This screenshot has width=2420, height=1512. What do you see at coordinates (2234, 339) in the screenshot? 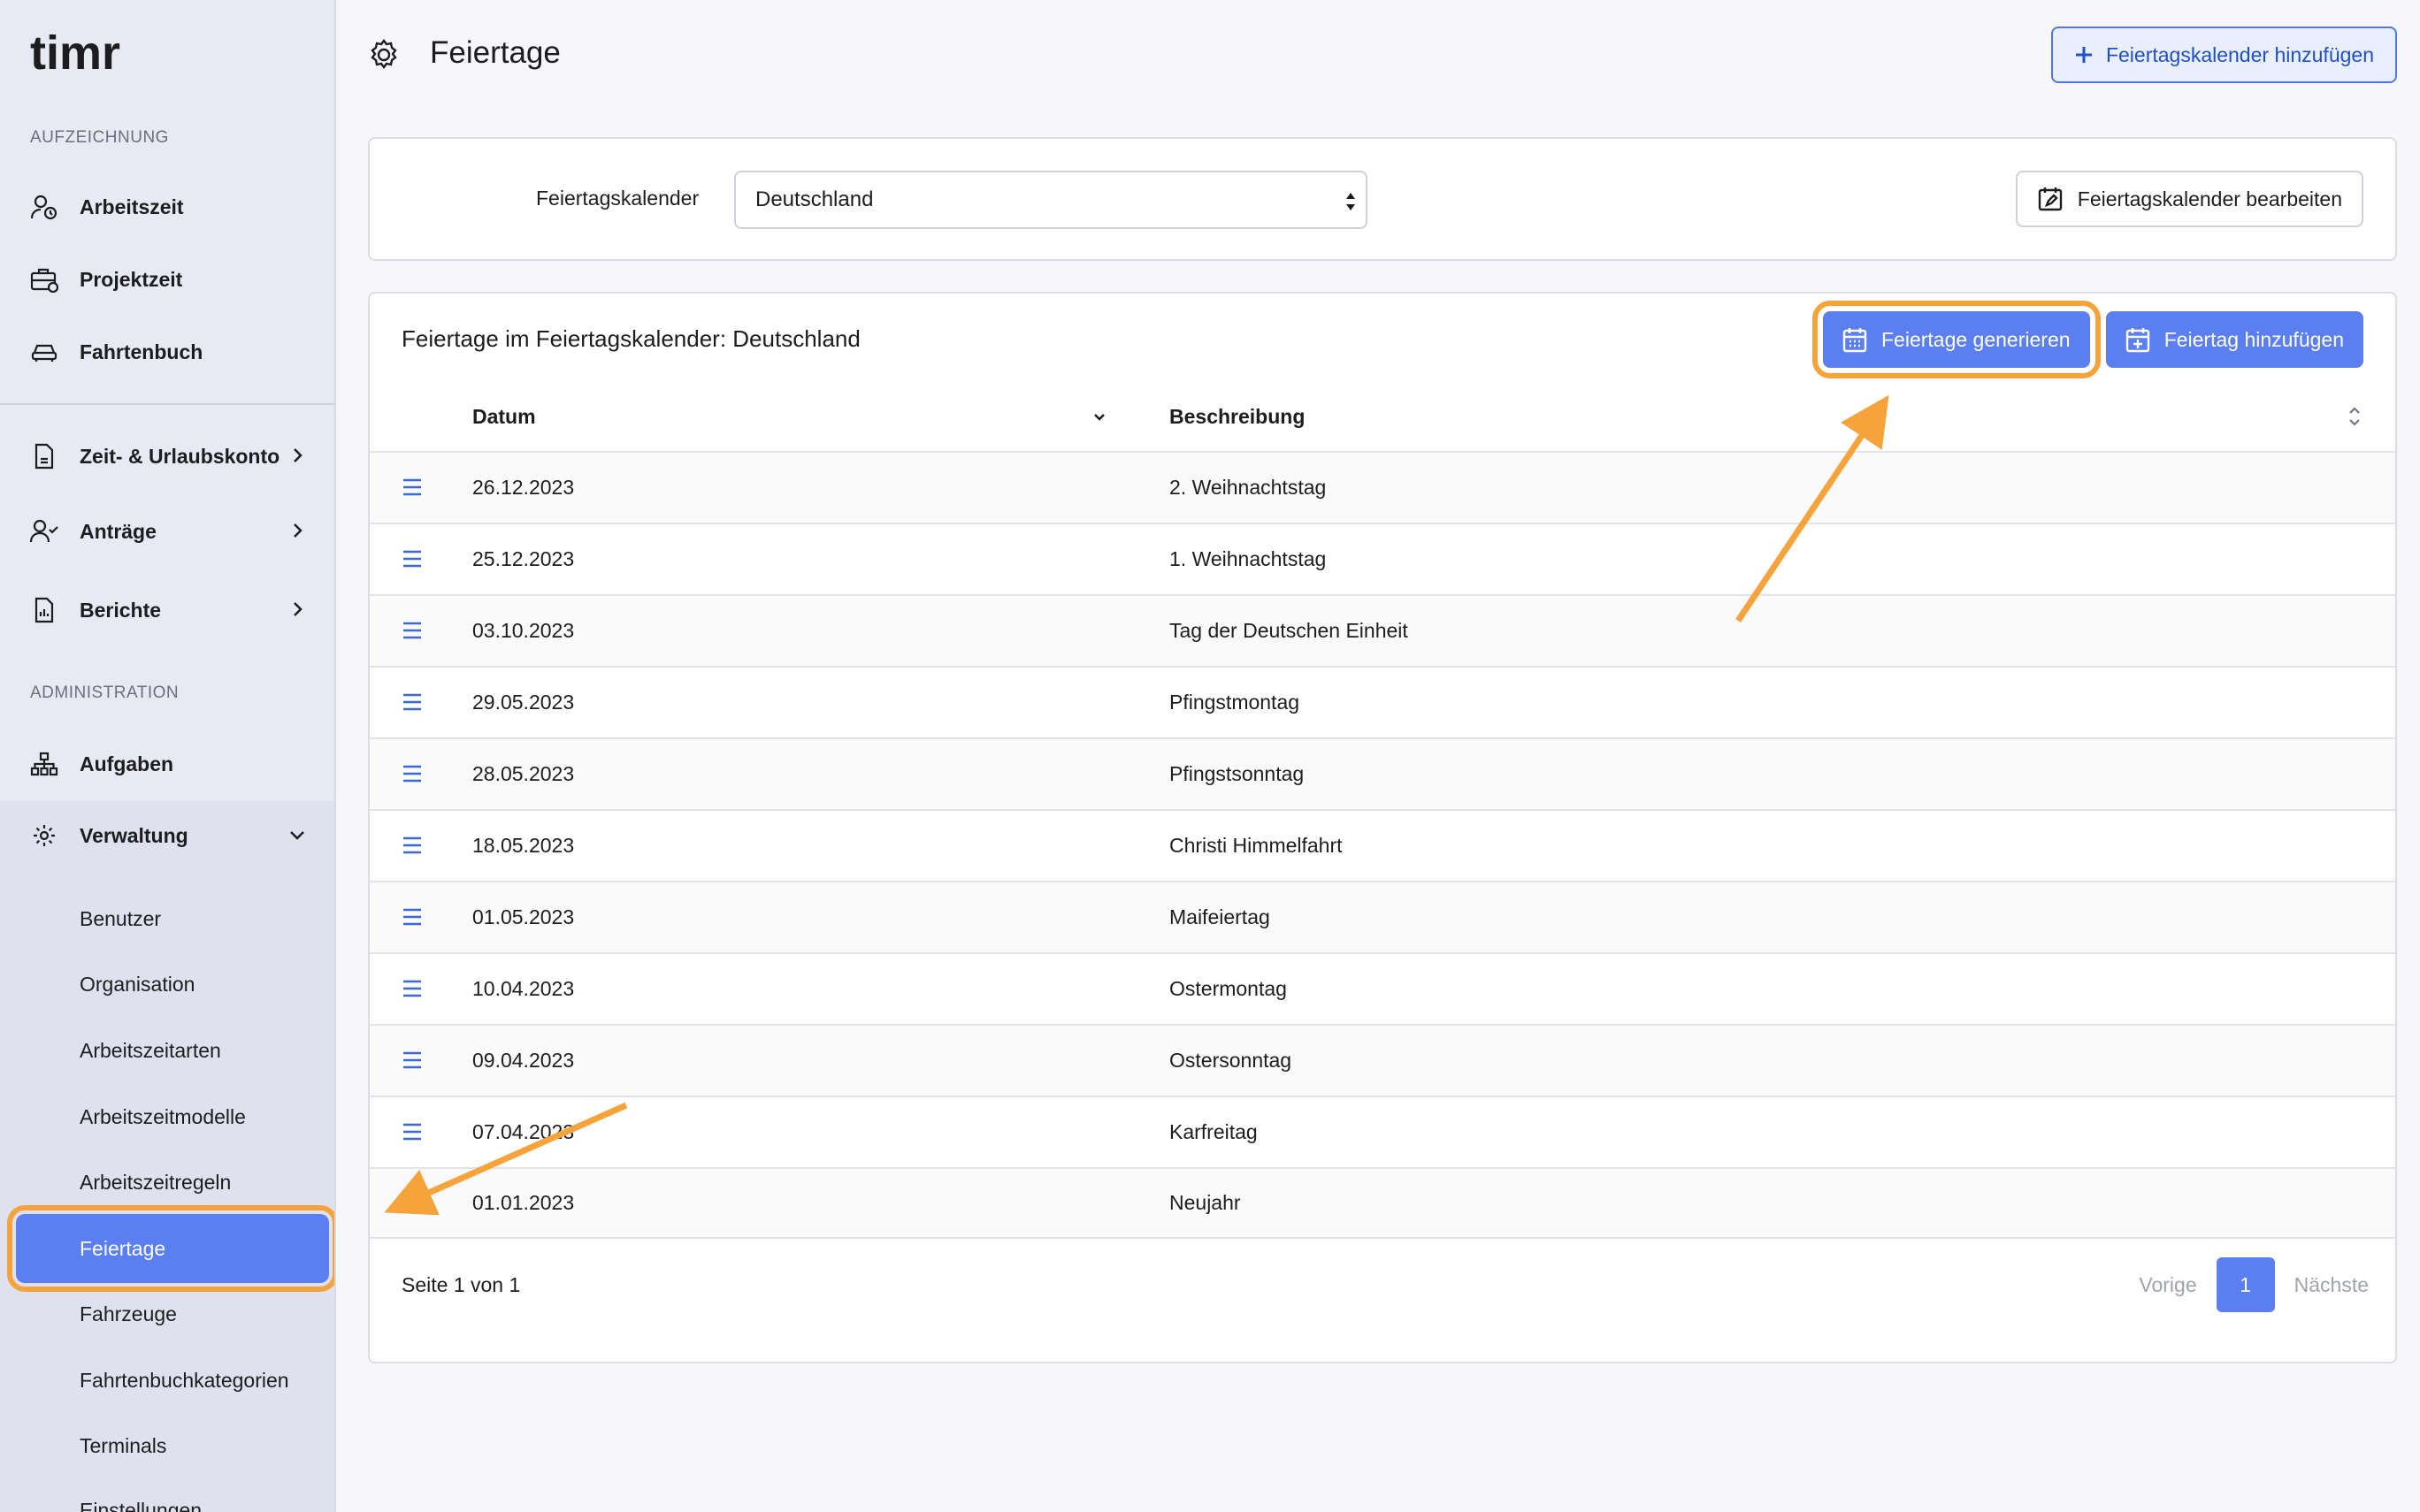
I see `add-holiday-button: Feiertag hinzufügen` at bounding box center [2234, 339].